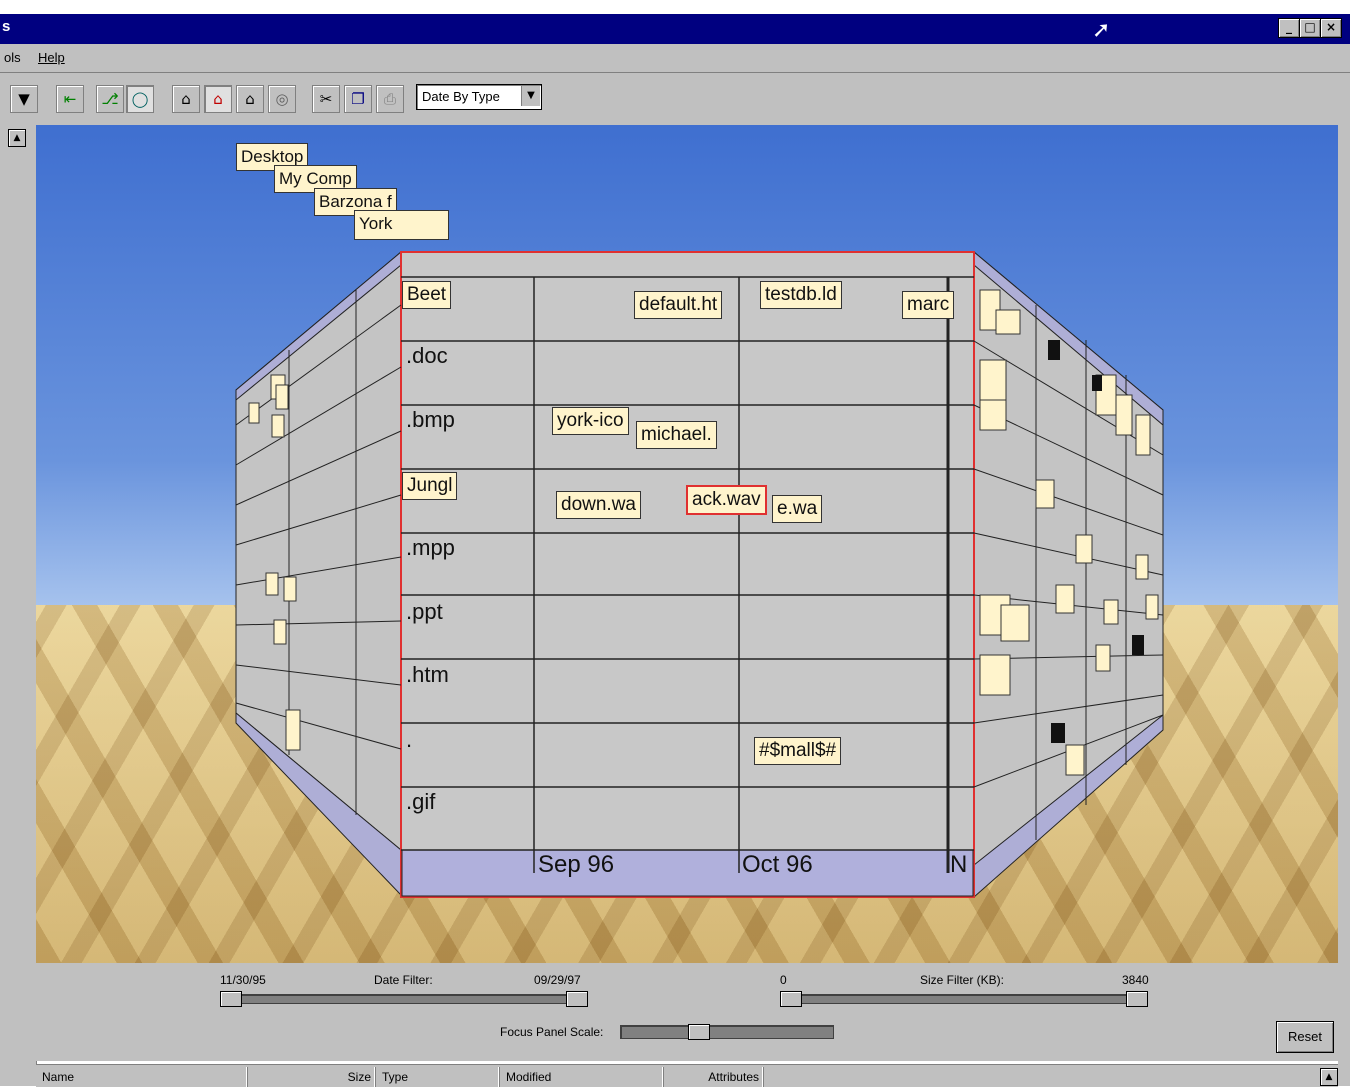 This screenshot has height=1087, width=1350. What do you see at coordinates (777, 864) in the screenshot?
I see `column-label-oct: Oct 96` at bounding box center [777, 864].